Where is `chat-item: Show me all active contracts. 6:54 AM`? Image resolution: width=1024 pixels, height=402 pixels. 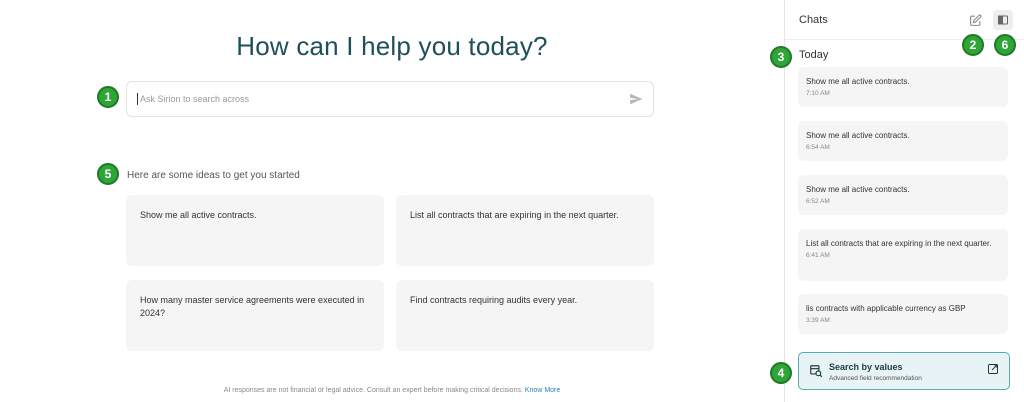 chat-item: Show me all active contracts. 6:54 AM is located at coordinates (903, 141).